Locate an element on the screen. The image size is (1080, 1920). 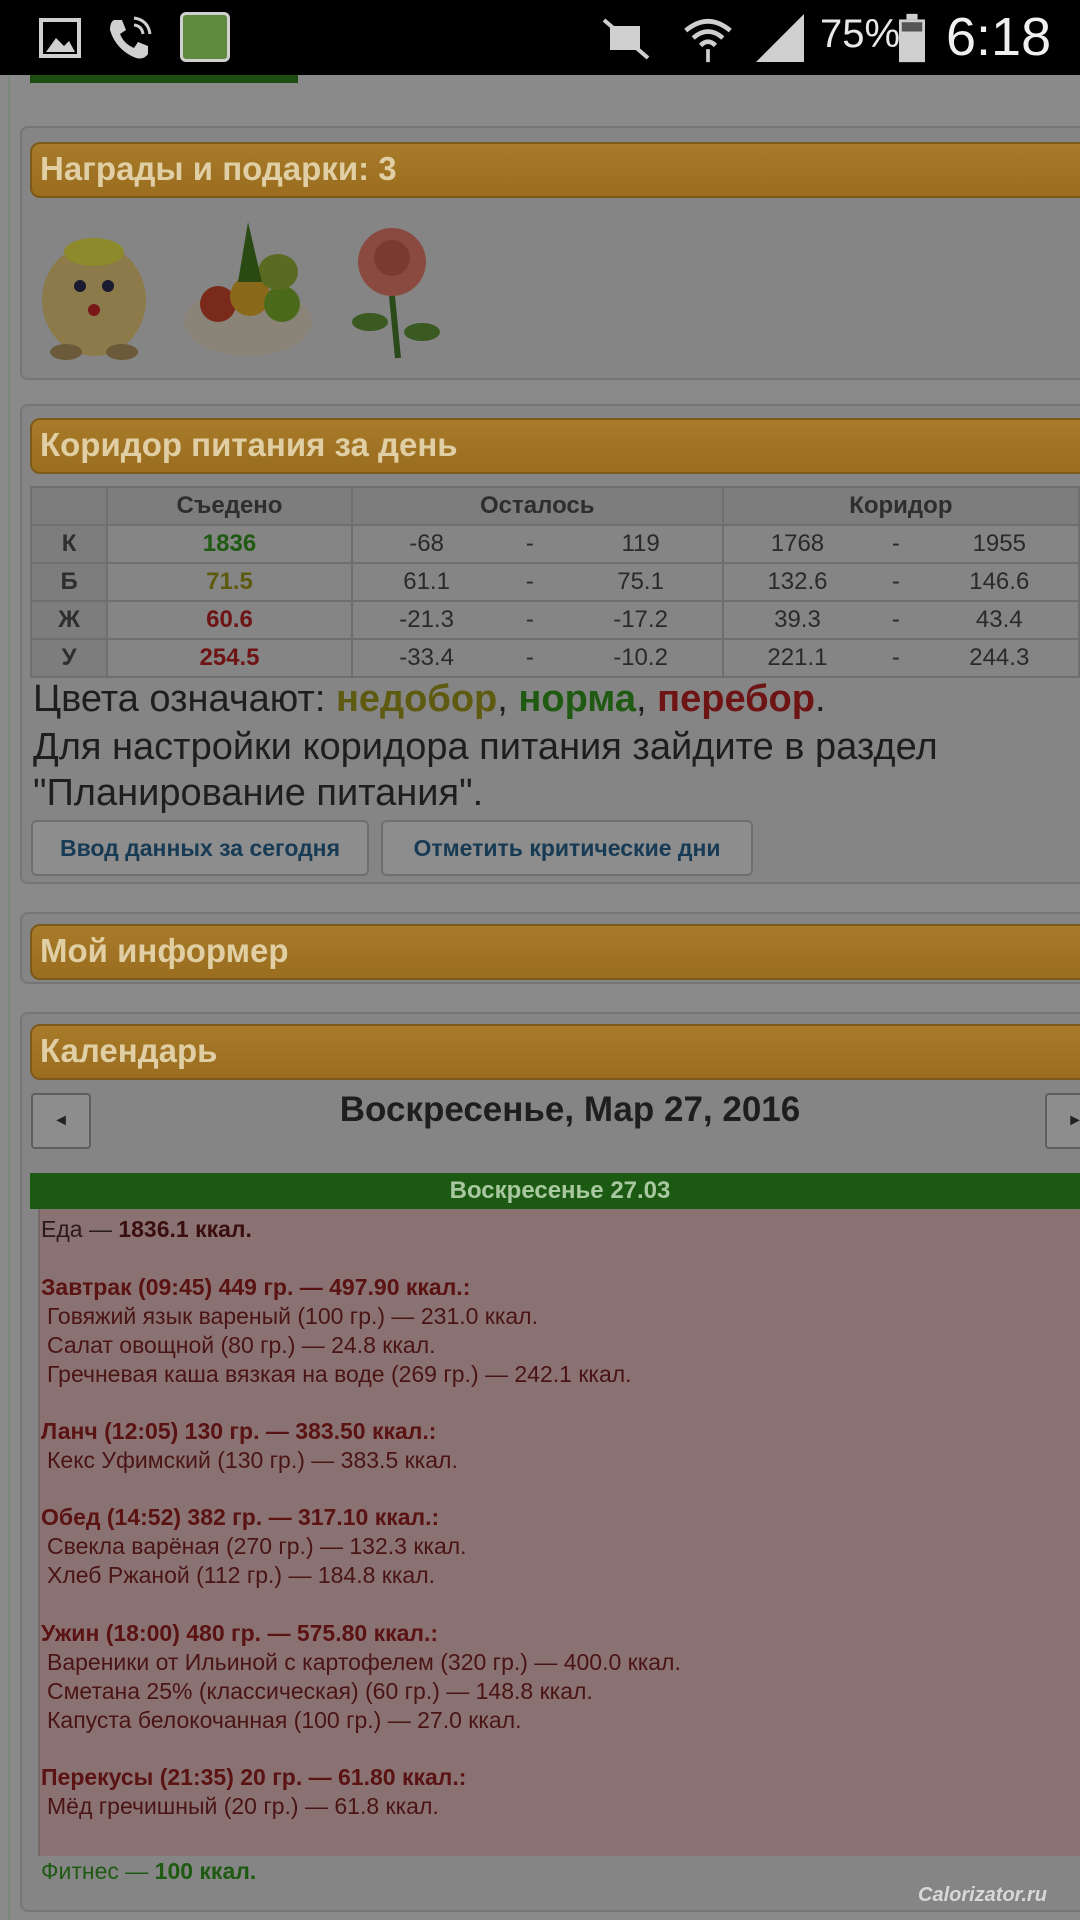
awards-title: Награды и подарки: 3 is located at coordinates (218, 168).